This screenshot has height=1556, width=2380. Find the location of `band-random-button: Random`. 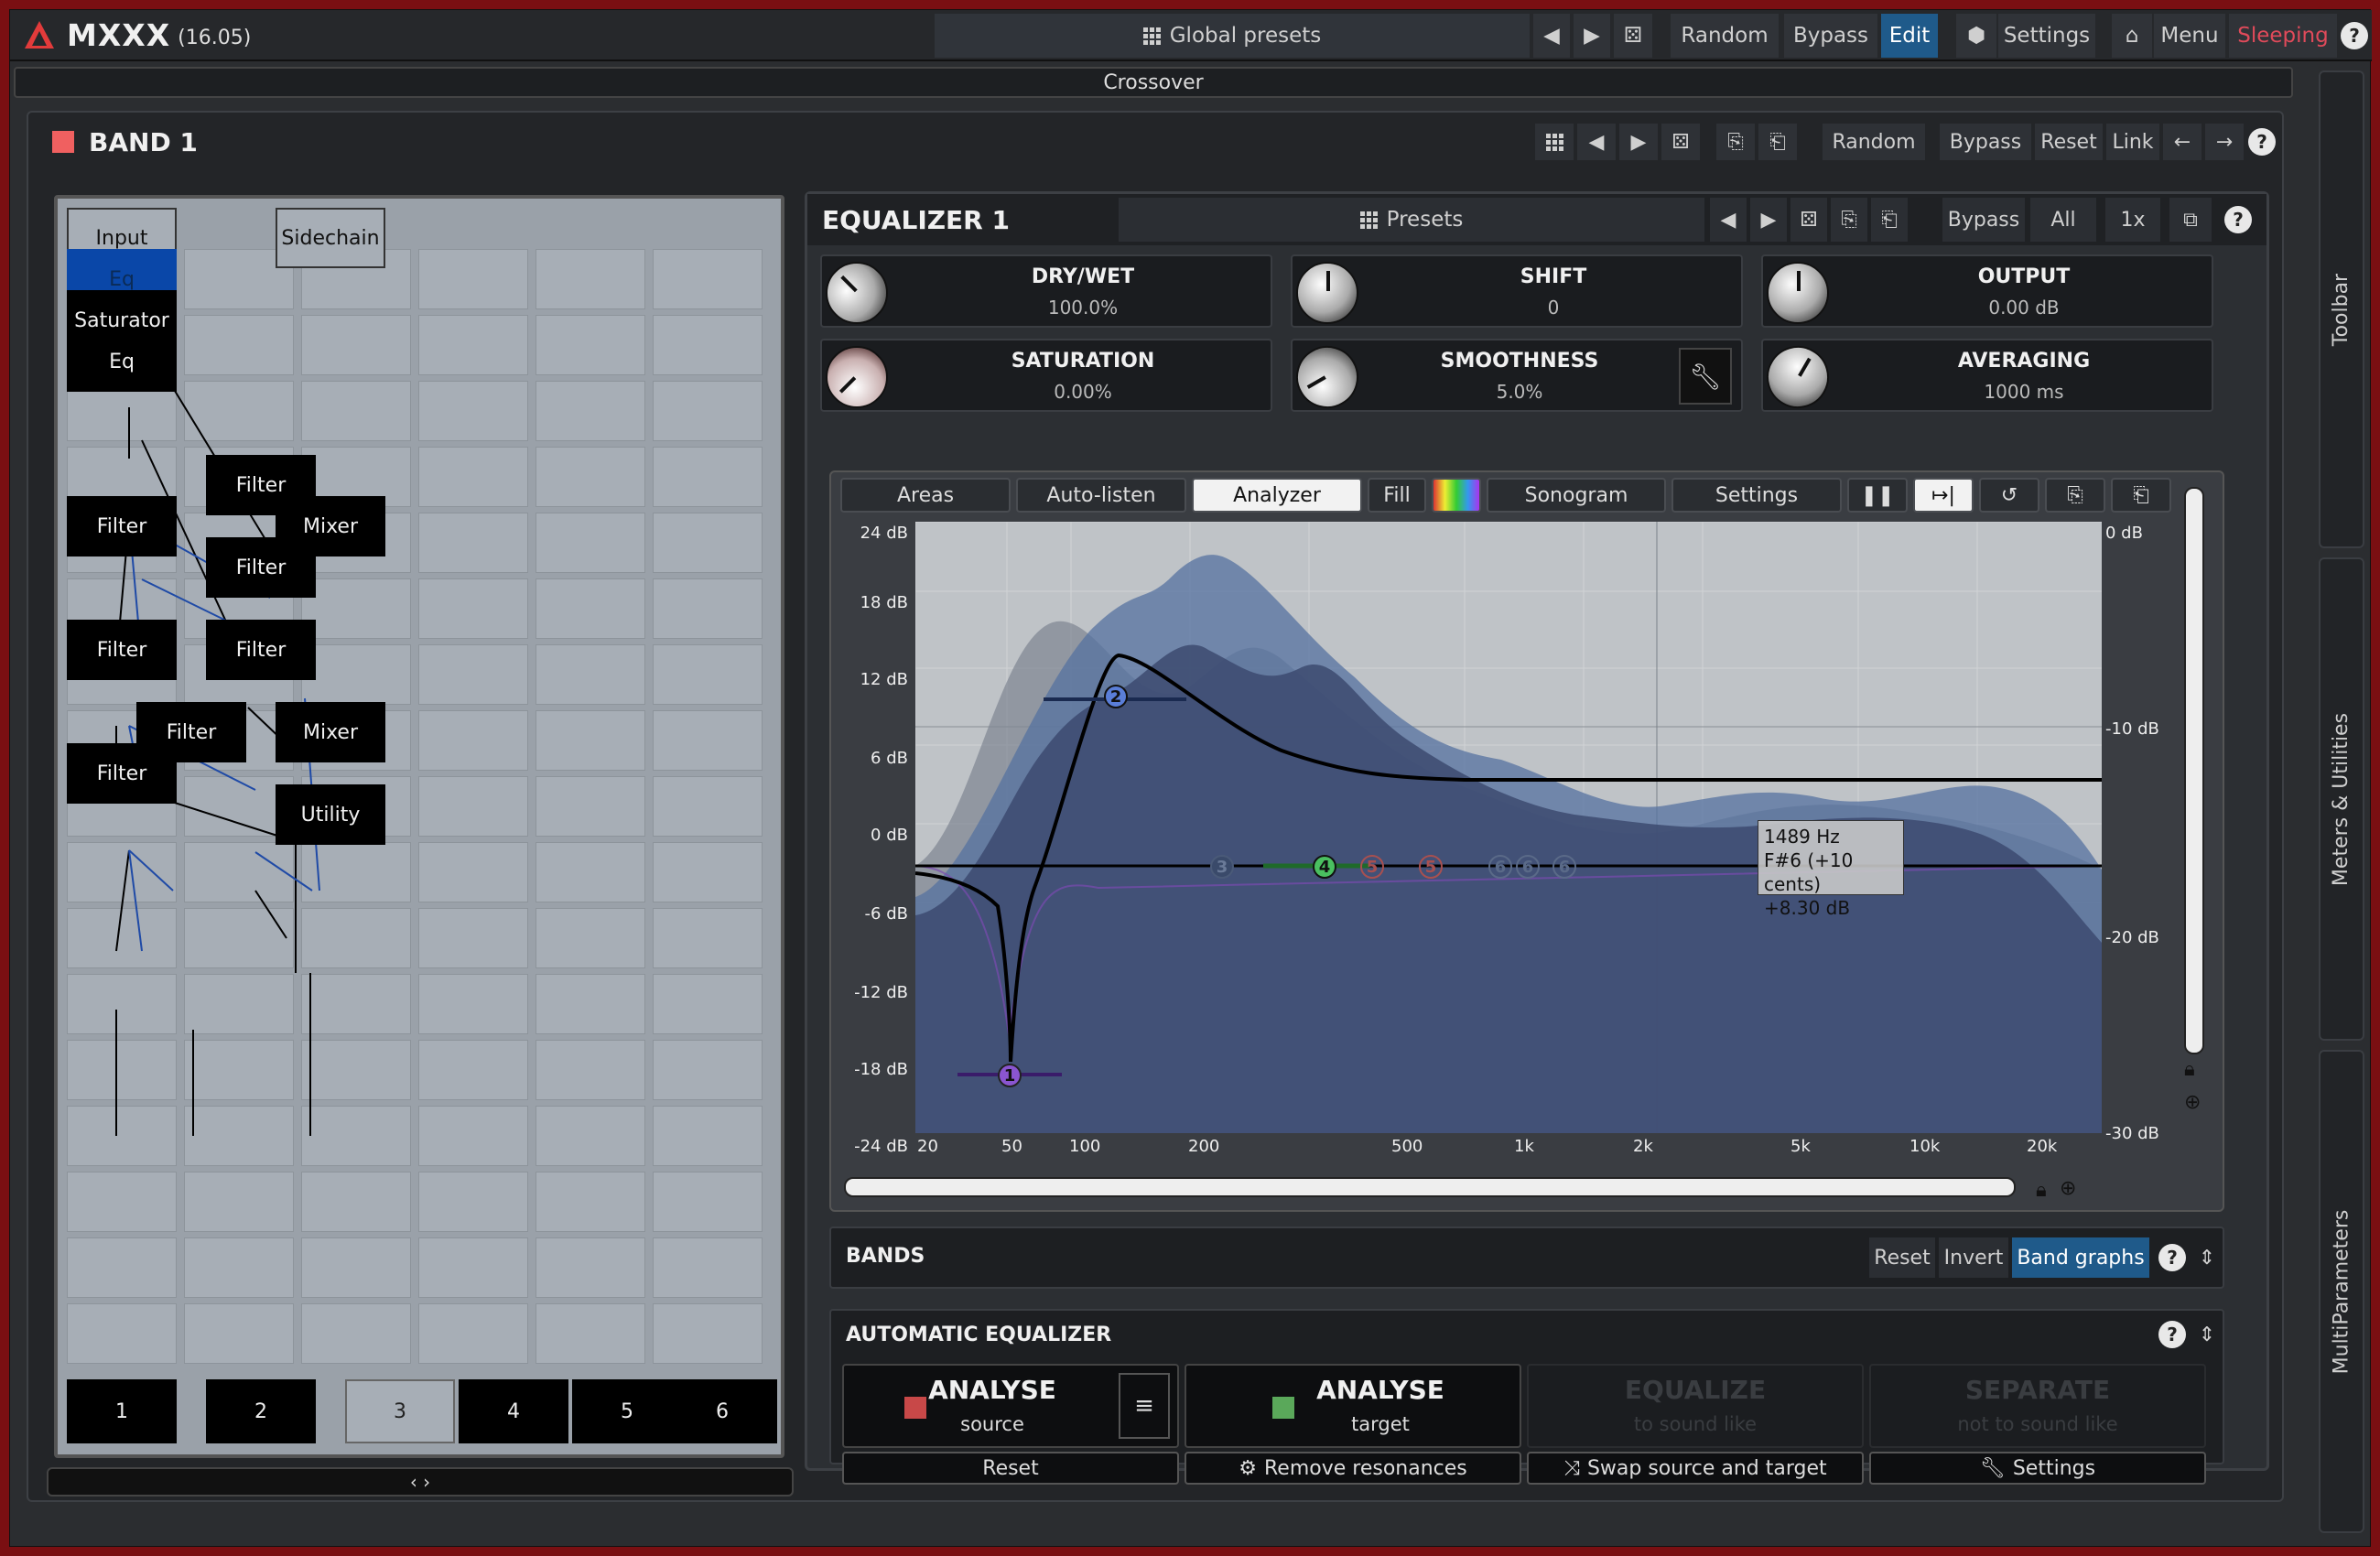

band-random-button: Random is located at coordinates (1874, 142).